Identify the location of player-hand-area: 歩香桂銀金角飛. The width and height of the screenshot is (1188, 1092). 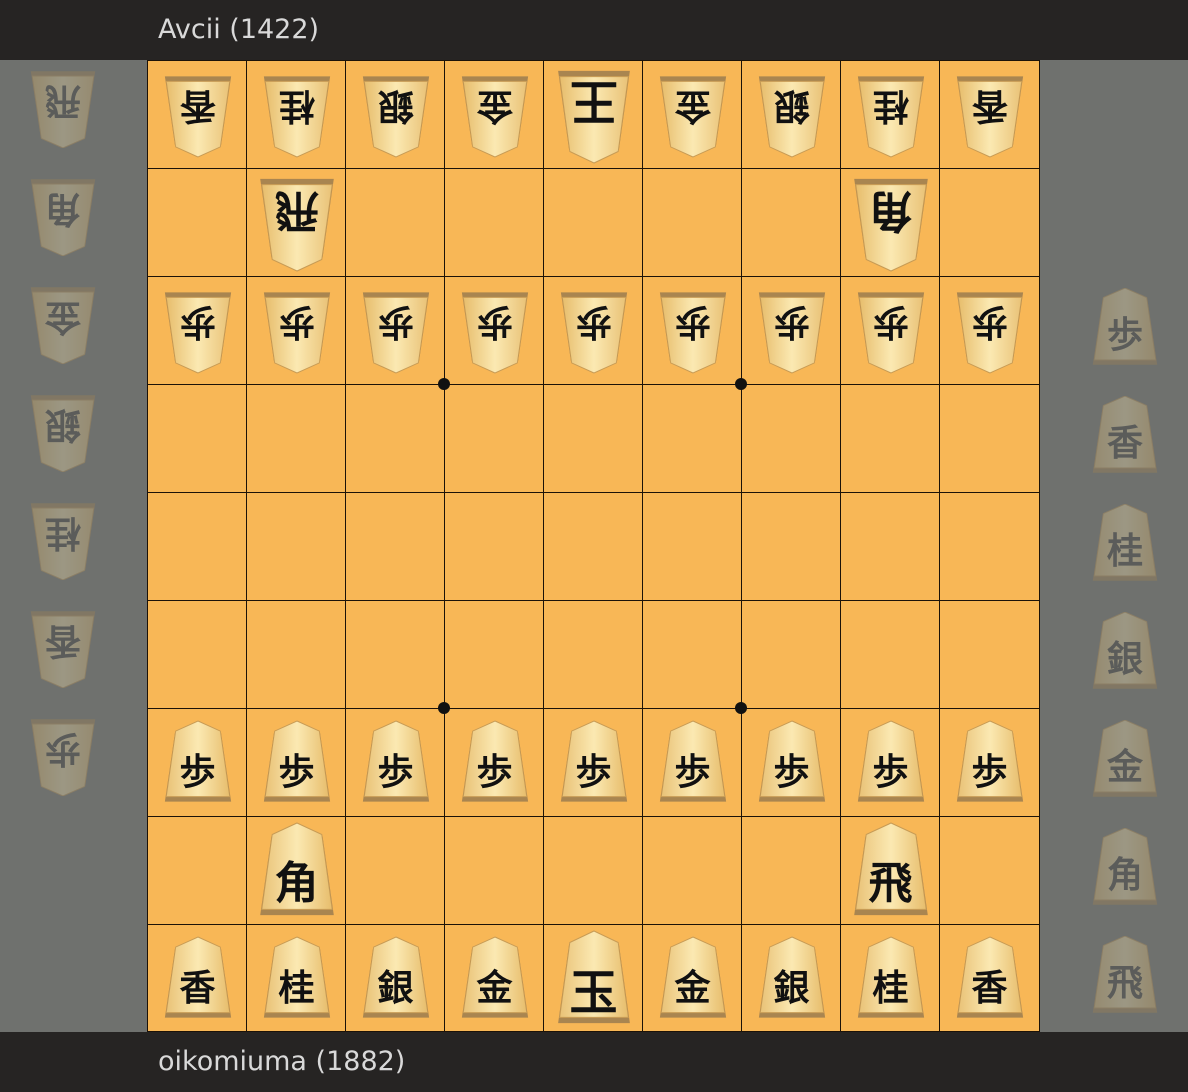
(1114, 546).